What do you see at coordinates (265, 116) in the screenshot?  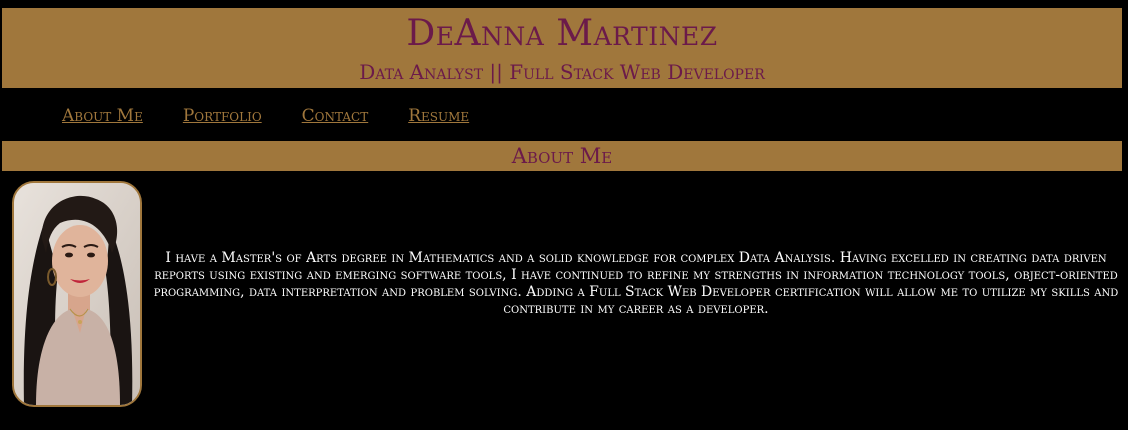 I see `main-nav: About Me Portfolio Contact Resume` at bounding box center [265, 116].